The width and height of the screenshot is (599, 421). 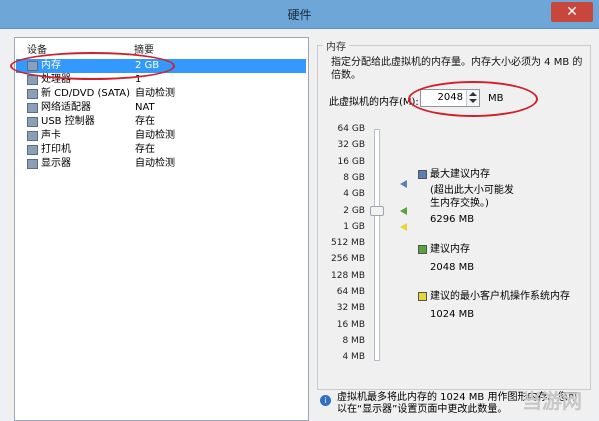 What do you see at coordinates (161, 122) in the screenshot?
I see `device-row: USB 控制器 存在` at bounding box center [161, 122].